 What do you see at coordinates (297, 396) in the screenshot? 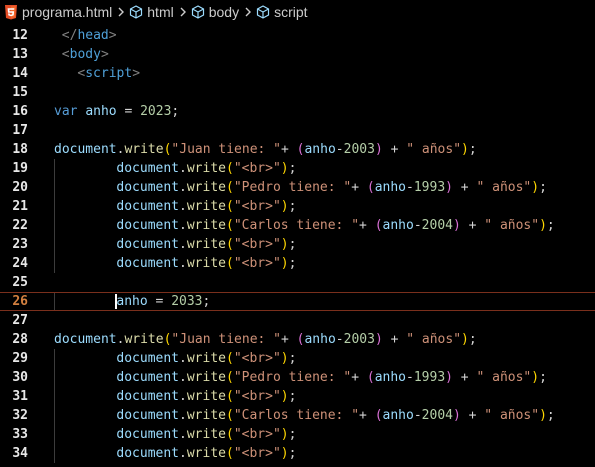
I see `code-line: 31 document.write("<br>");` at bounding box center [297, 396].